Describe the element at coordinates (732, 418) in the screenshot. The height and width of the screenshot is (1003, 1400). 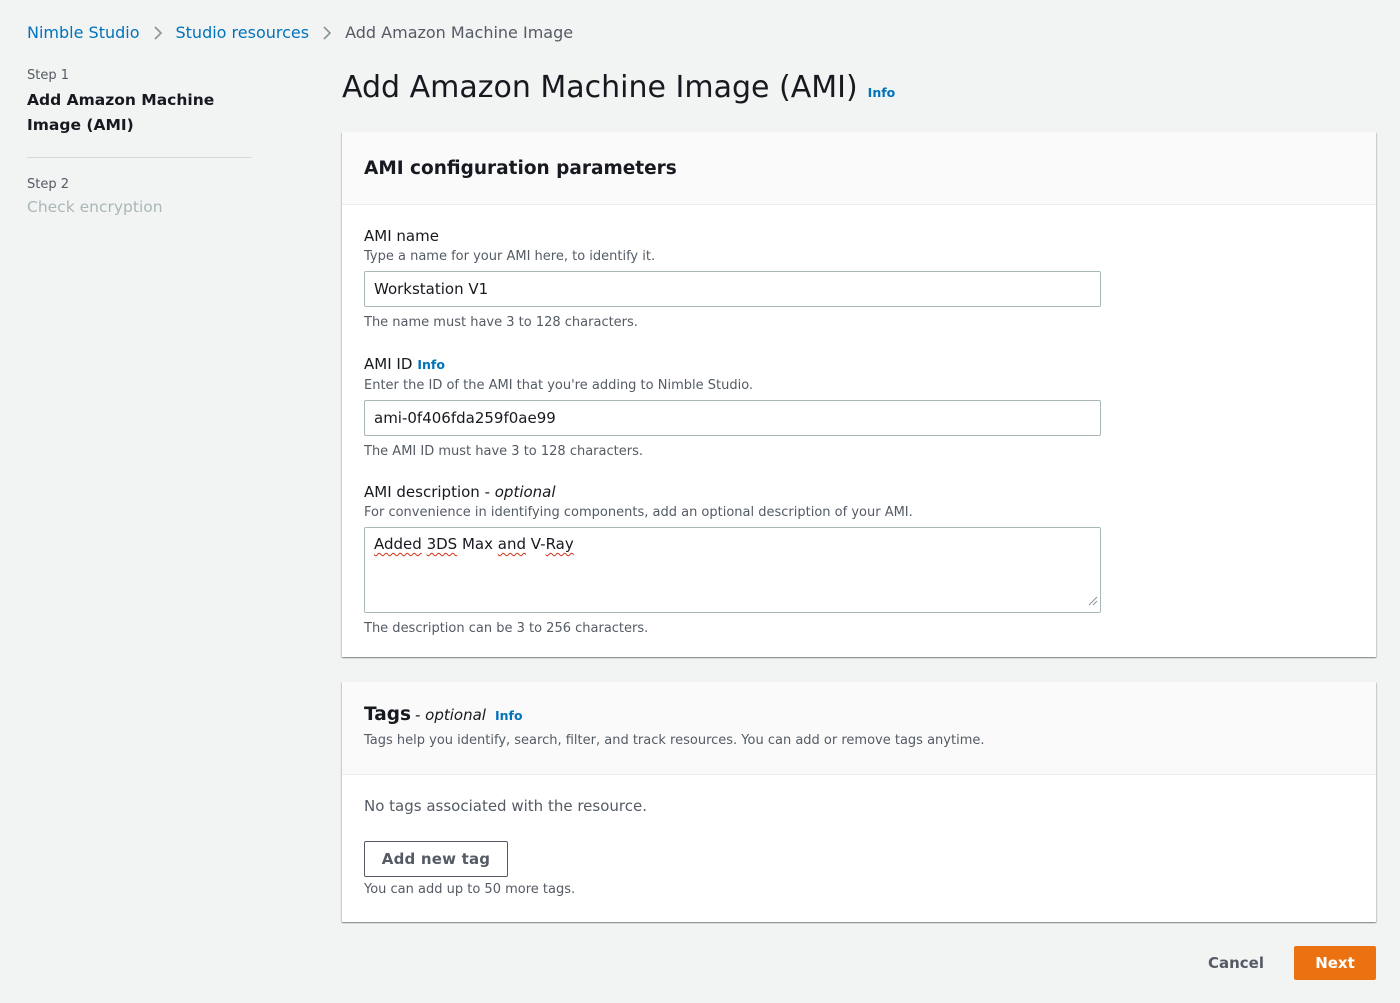
I see `ami-id-input` at that location.